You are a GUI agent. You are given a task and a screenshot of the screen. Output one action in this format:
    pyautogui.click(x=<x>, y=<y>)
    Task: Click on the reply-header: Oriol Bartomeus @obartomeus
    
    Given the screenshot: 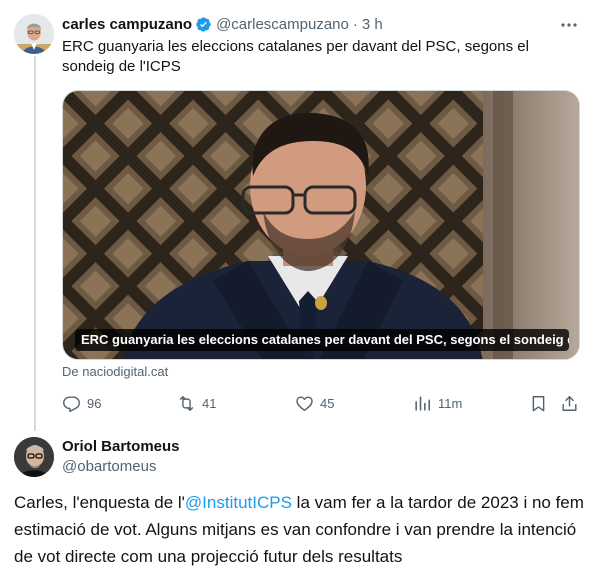 What is the action you would take?
    pyautogui.click(x=121, y=457)
    